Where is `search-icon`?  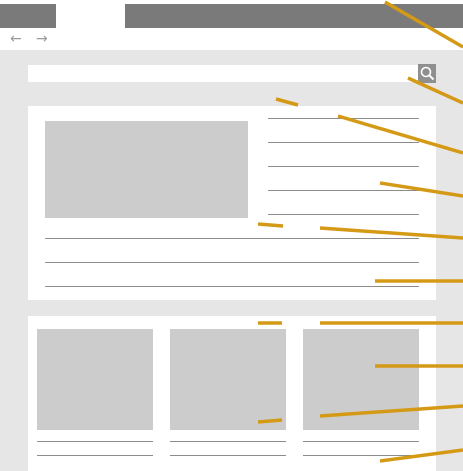
search-icon is located at coordinates (427, 73).